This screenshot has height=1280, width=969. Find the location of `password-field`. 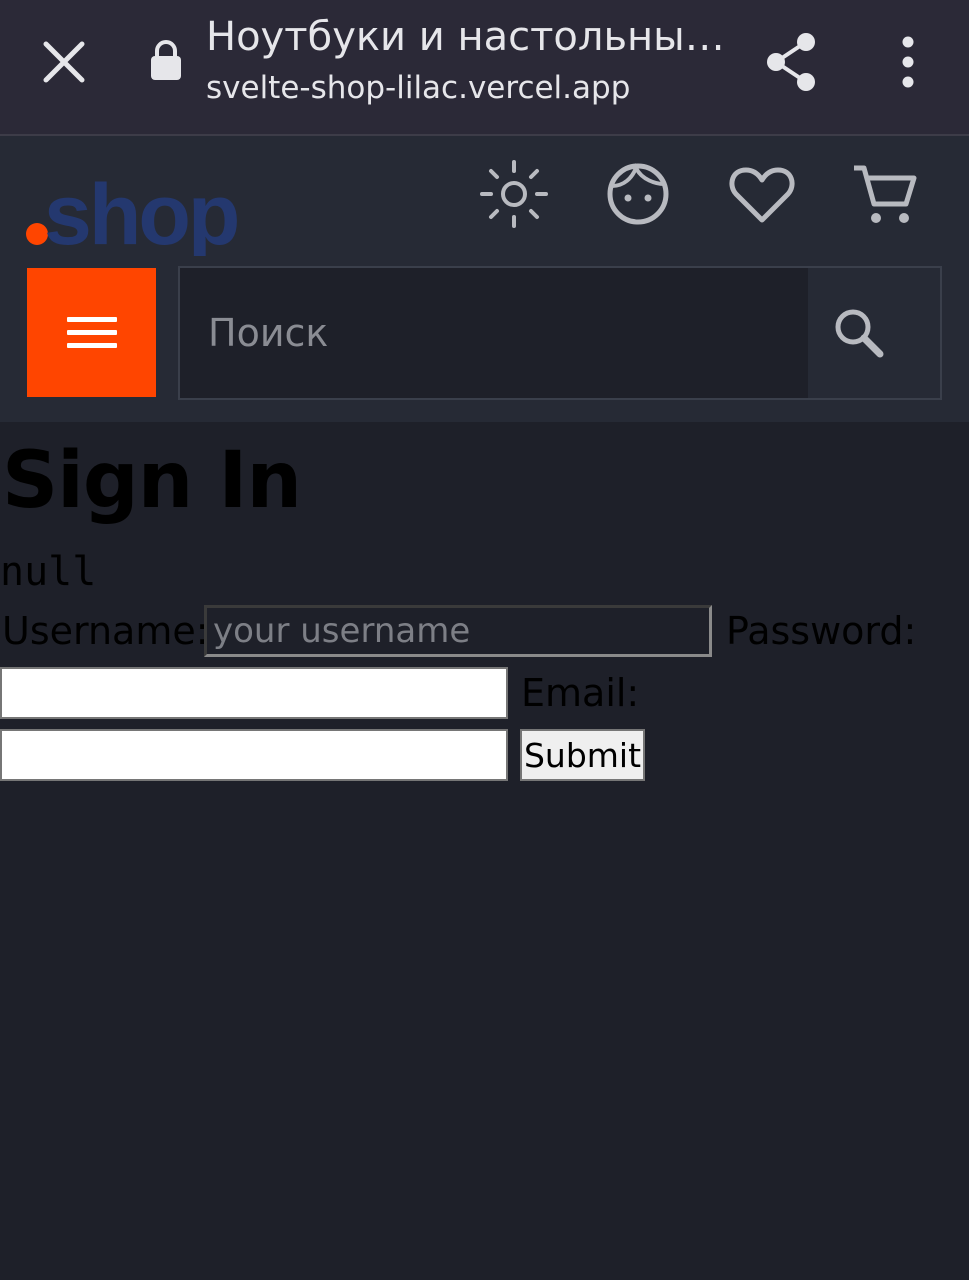

password-field is located at coordinates (254, 693).